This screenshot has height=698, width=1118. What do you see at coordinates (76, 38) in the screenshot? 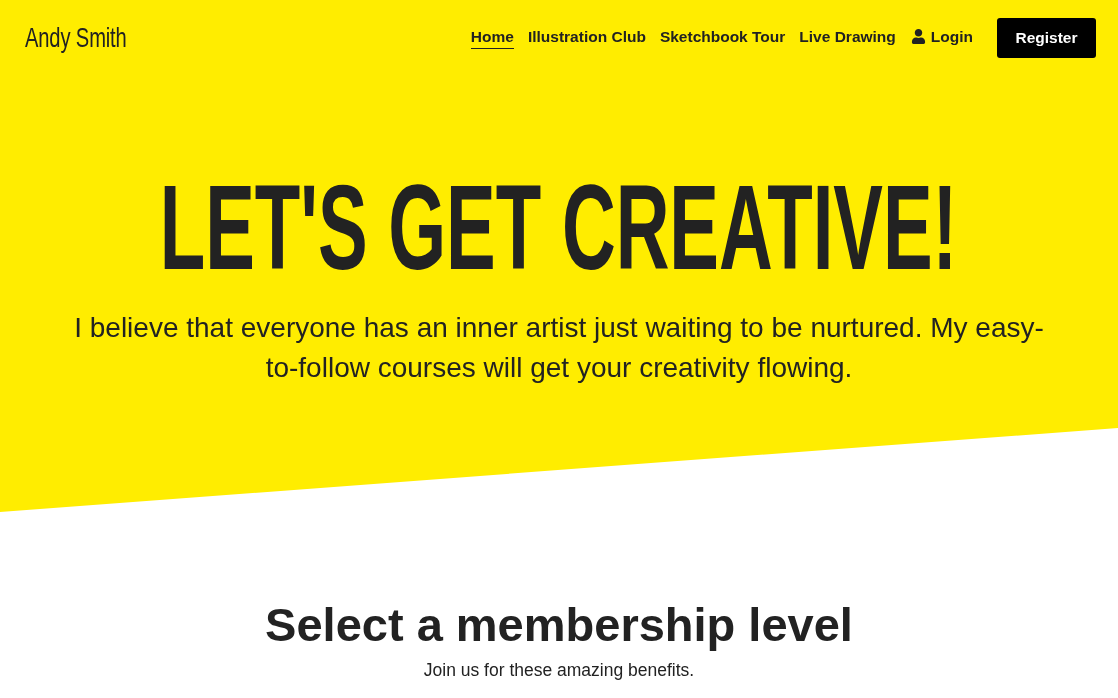
I see `site-logo: Andy Smith` at bounding box center [76, 38].